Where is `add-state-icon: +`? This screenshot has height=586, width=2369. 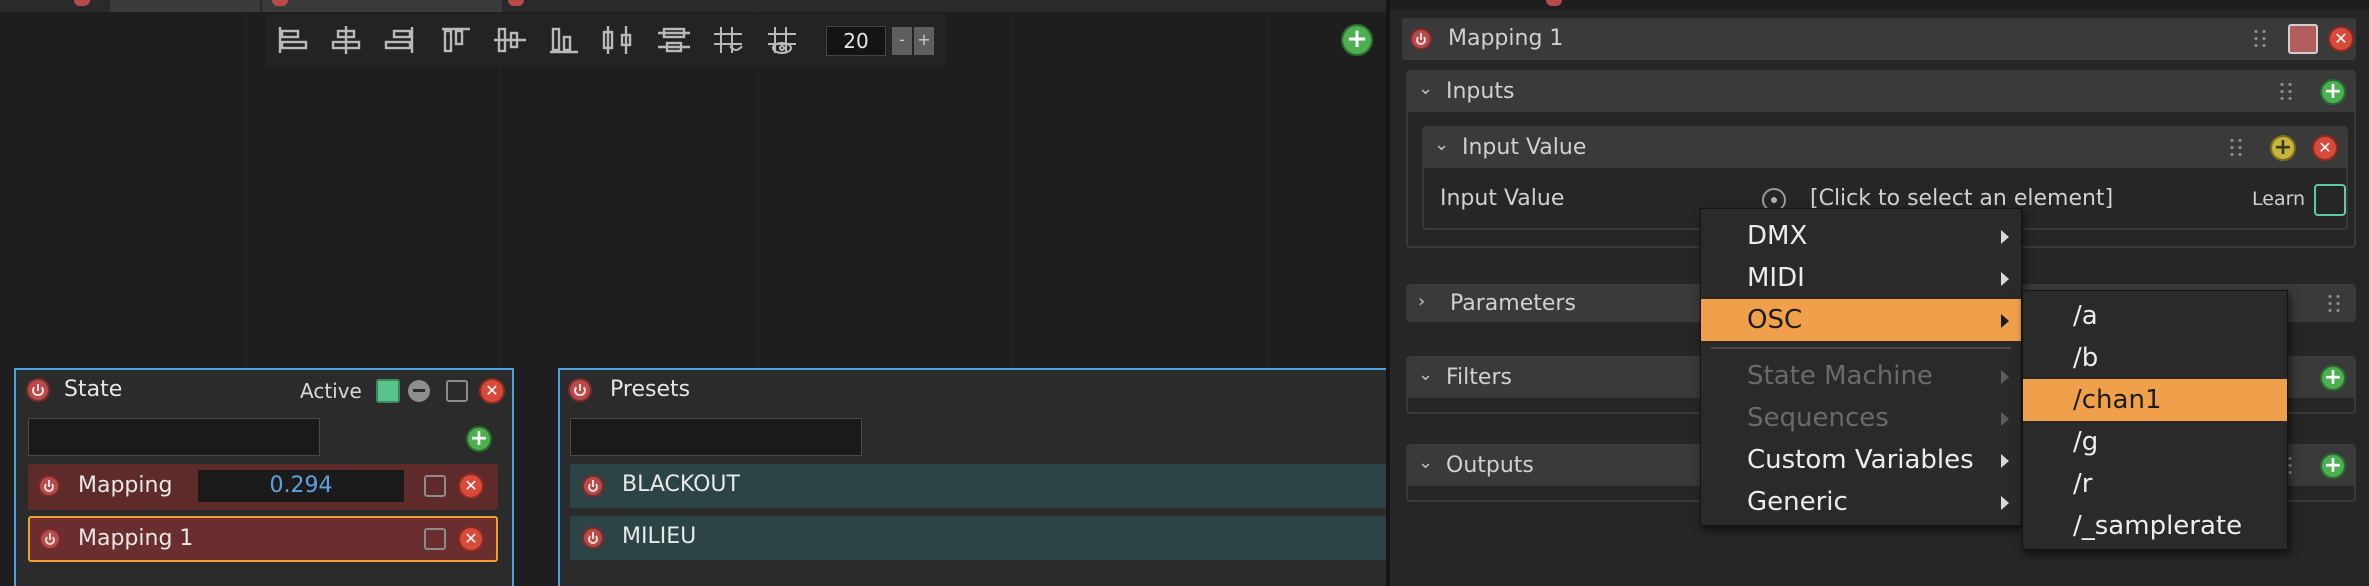 add-state-icon: + is located at coordinates (1357, 40).